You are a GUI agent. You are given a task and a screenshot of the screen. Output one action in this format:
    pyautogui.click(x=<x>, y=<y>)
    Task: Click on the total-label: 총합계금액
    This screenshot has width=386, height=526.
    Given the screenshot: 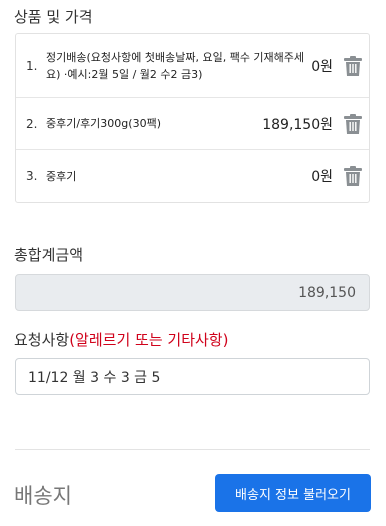 What is the action you would take?
    pyautogui.click(x=49, y=255)
    